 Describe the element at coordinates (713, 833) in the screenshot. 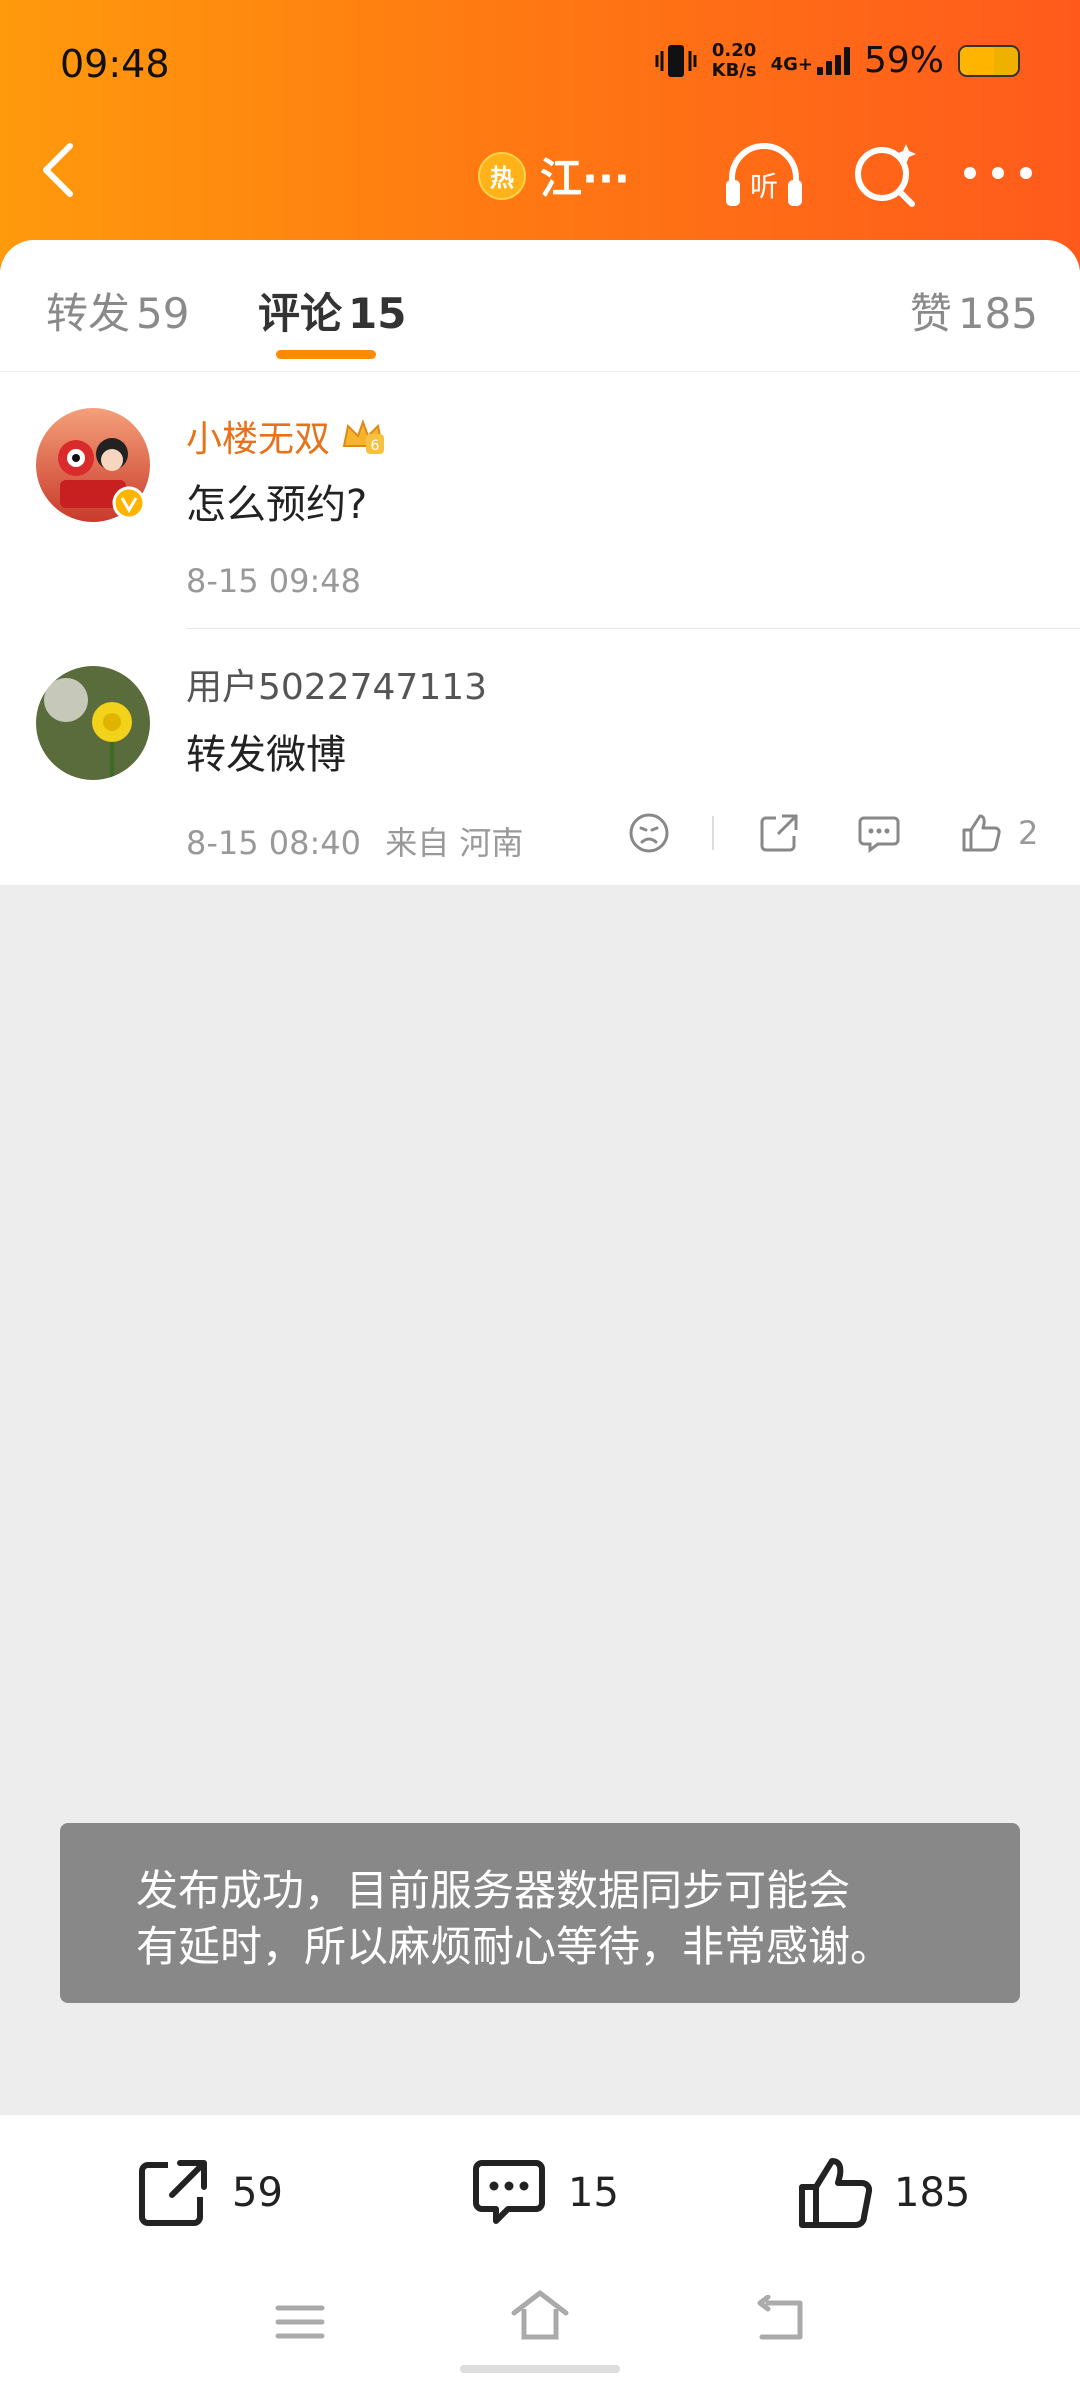

I see `action-separator` at that location.